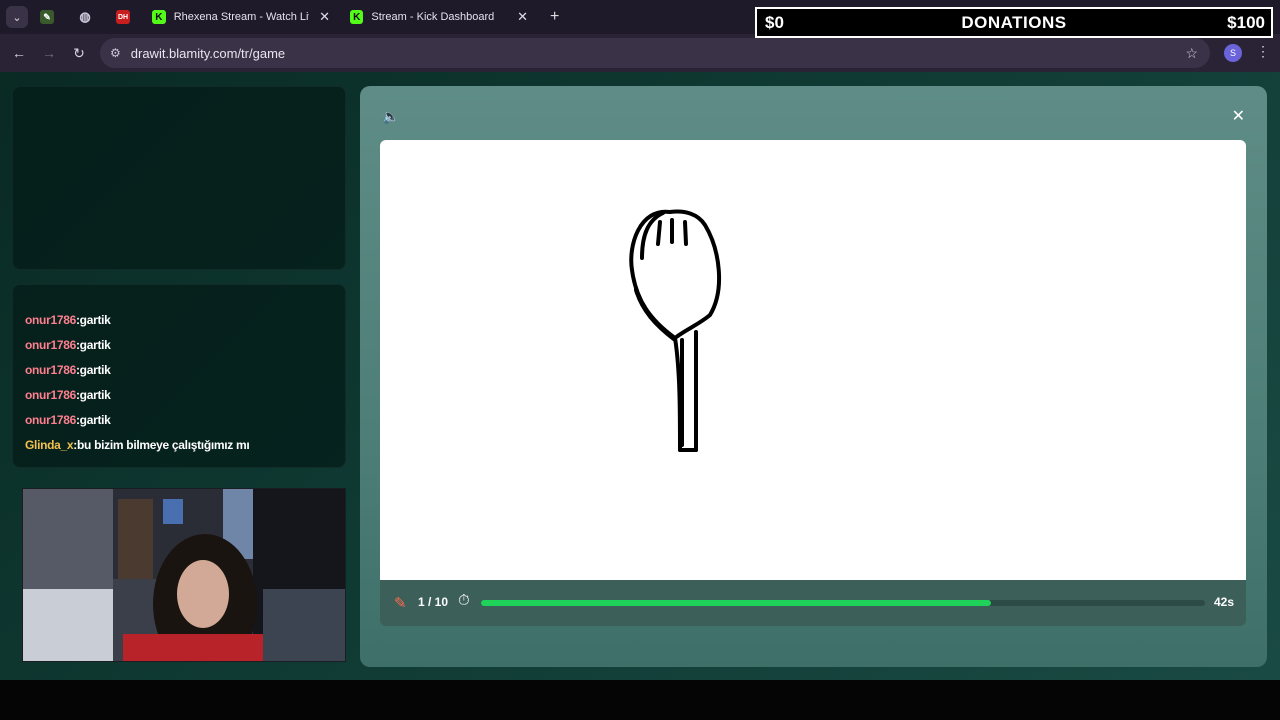  I want to click on webcam-image, so click(184, 575).